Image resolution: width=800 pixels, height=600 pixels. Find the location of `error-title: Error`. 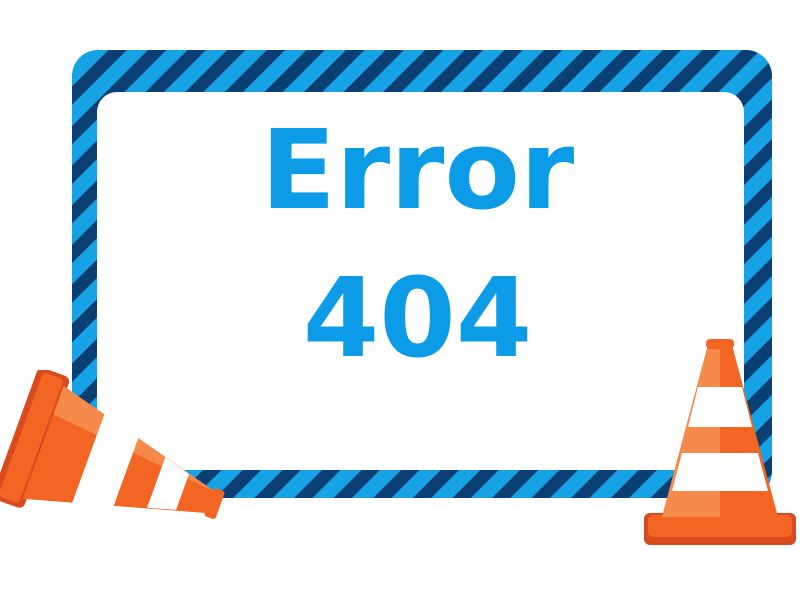

error-title: Error is located at coordinates (417, 170).